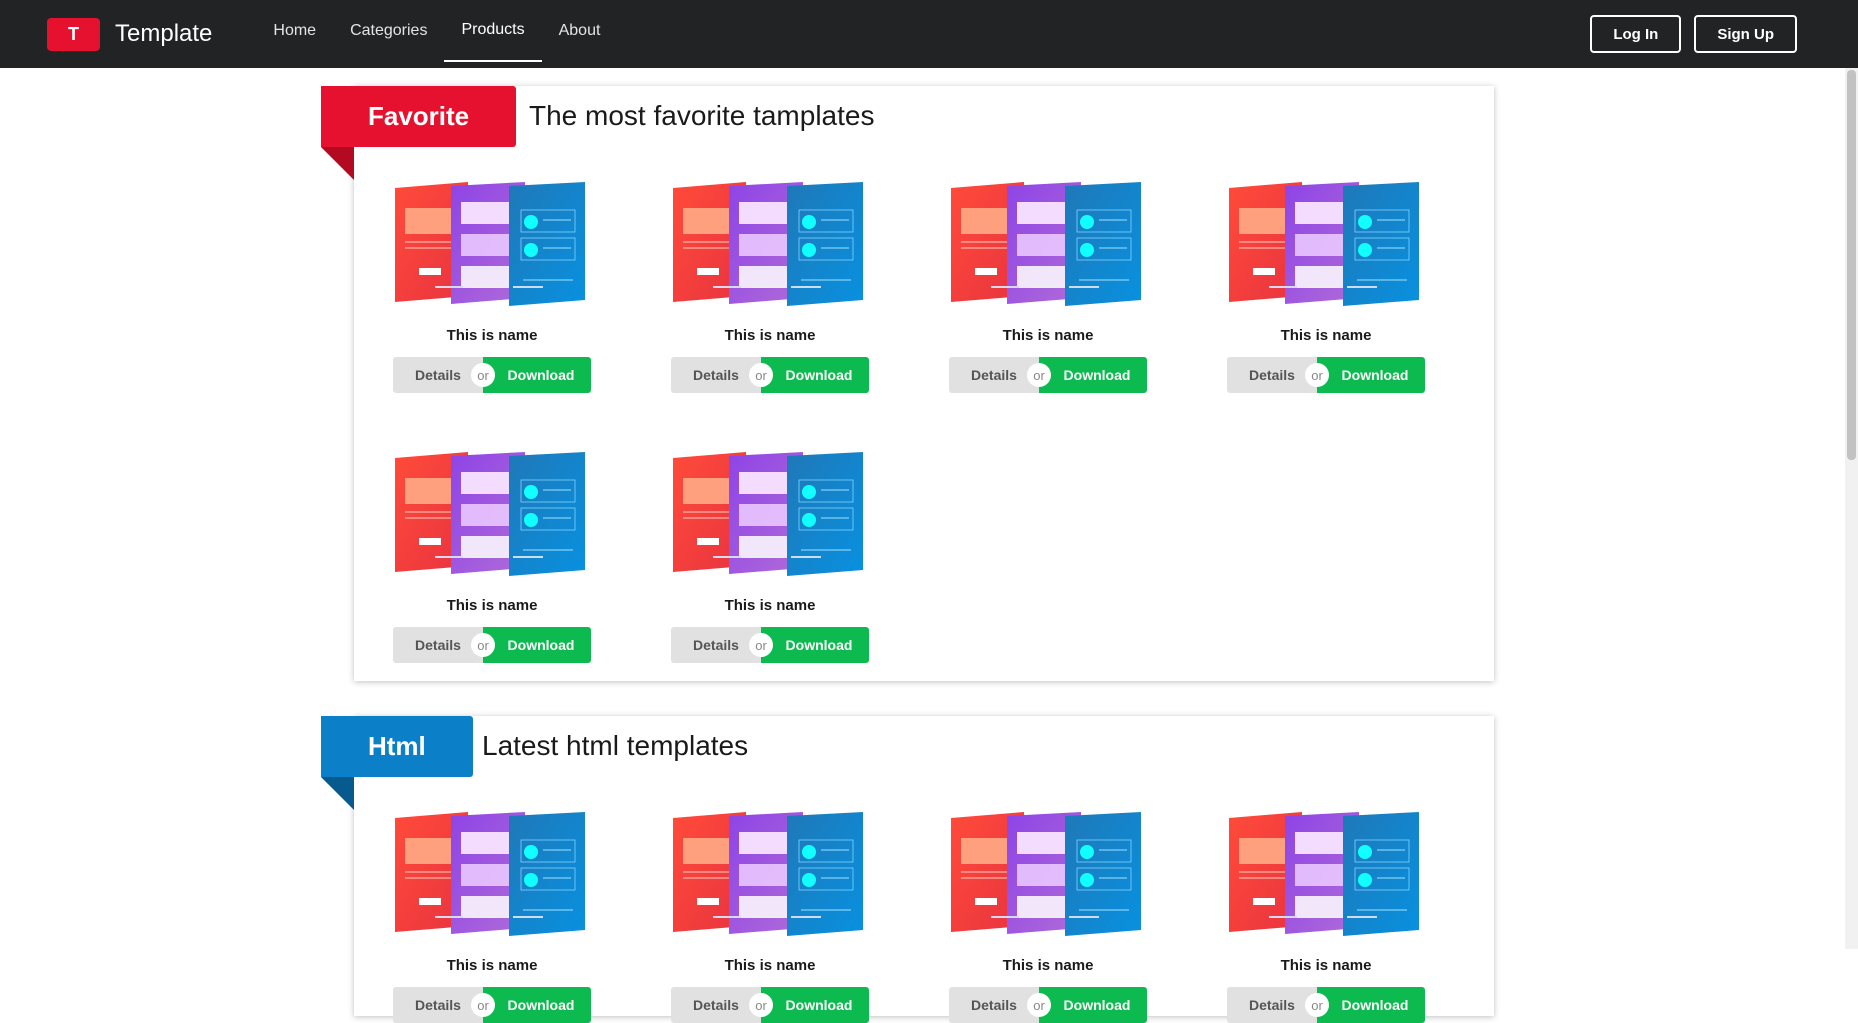 The image size is (1858, 1023). I want to click on nav-auth: Log In Sign Up, so click(1693, 34).